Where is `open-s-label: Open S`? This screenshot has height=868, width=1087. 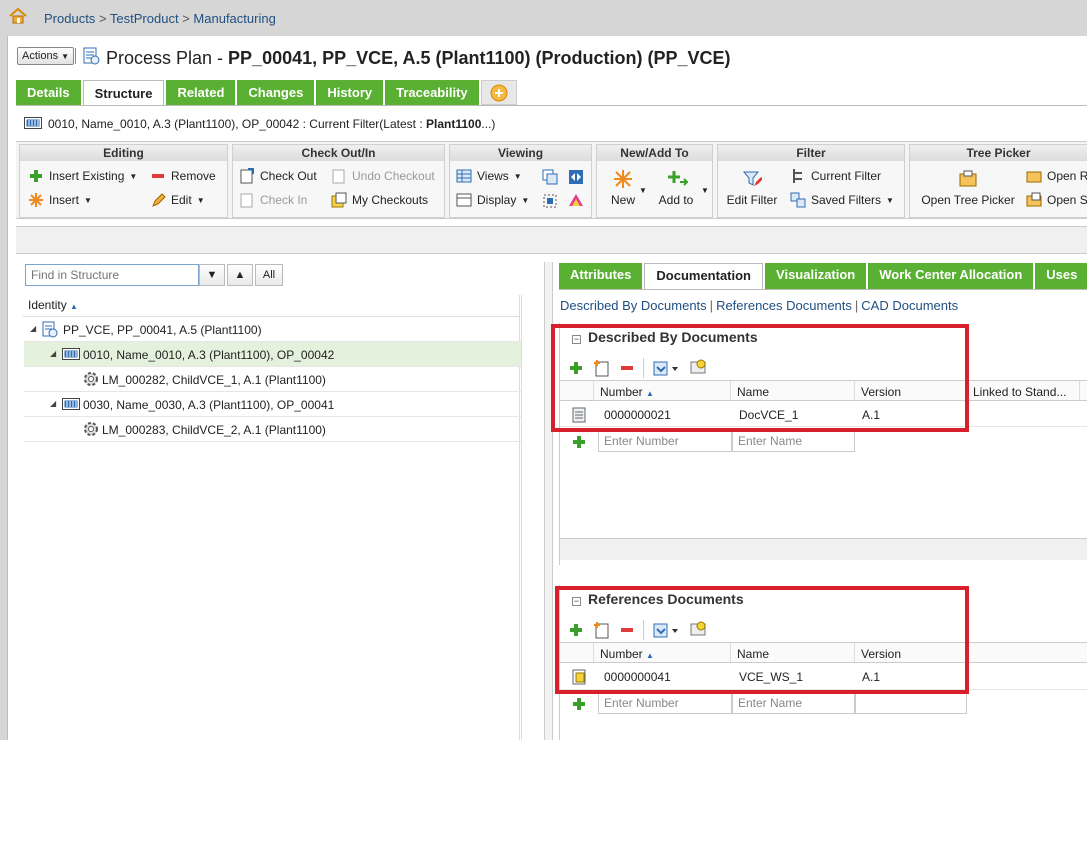 open-s-label: Open S is located at coordinates (1067, 200).